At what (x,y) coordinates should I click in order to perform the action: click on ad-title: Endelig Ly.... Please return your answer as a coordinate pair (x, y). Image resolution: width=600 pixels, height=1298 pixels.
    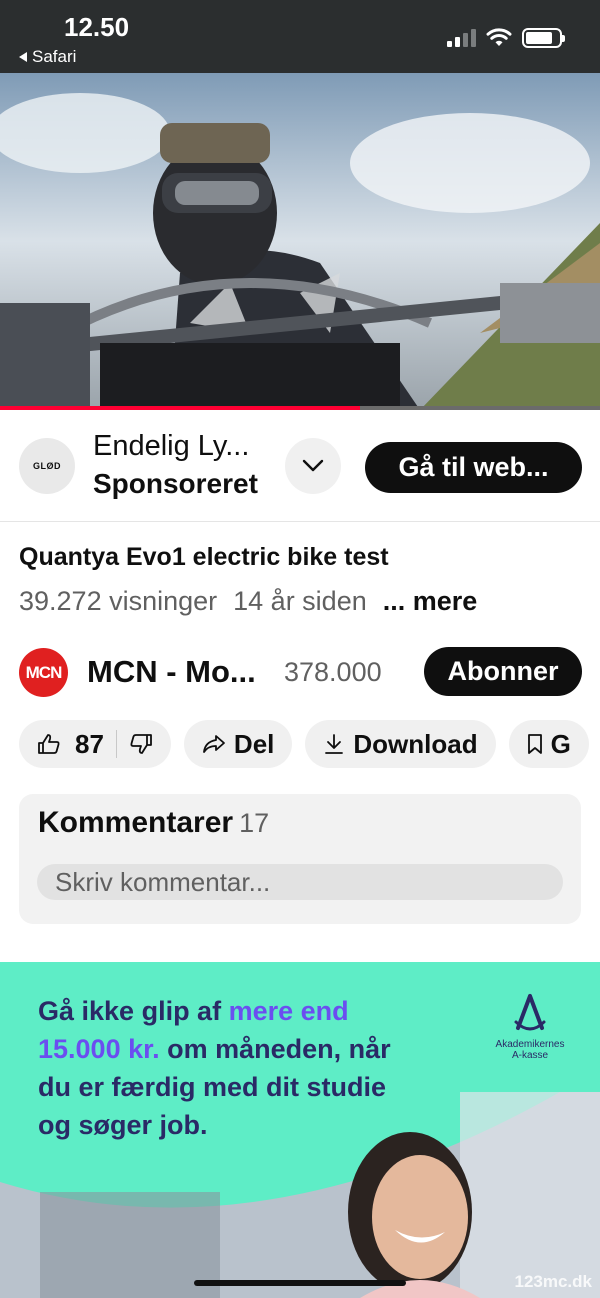
    Looking at the image, I should click on (171, 446).